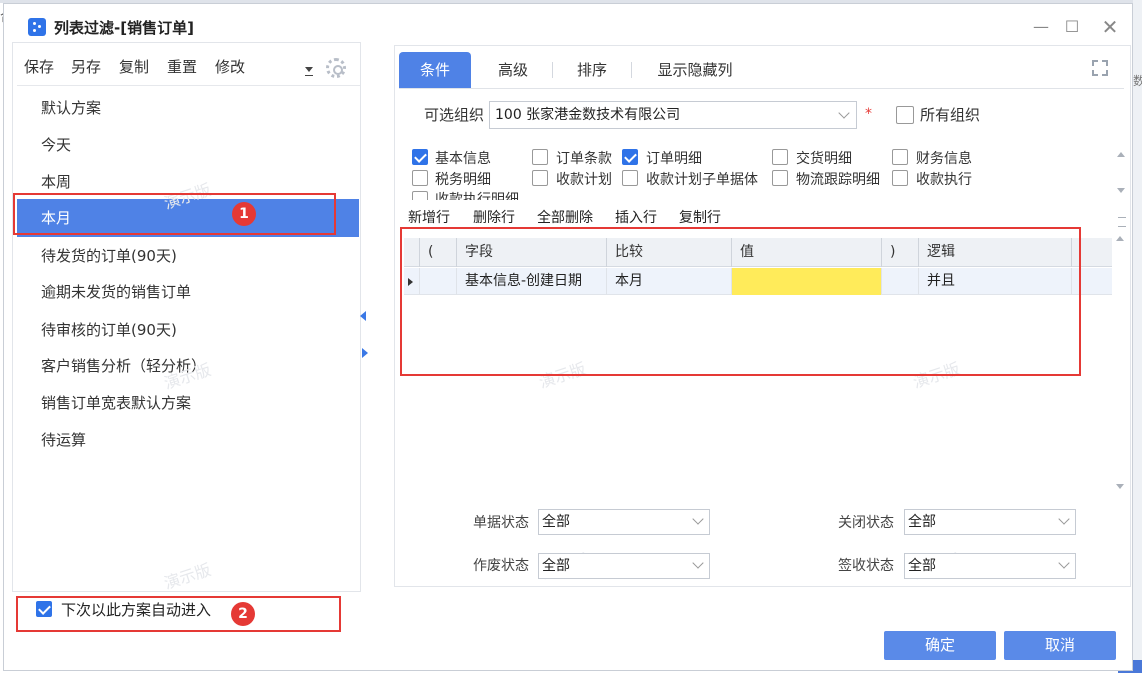  I want to click on option-label: 收款执行, so click(944, 180).